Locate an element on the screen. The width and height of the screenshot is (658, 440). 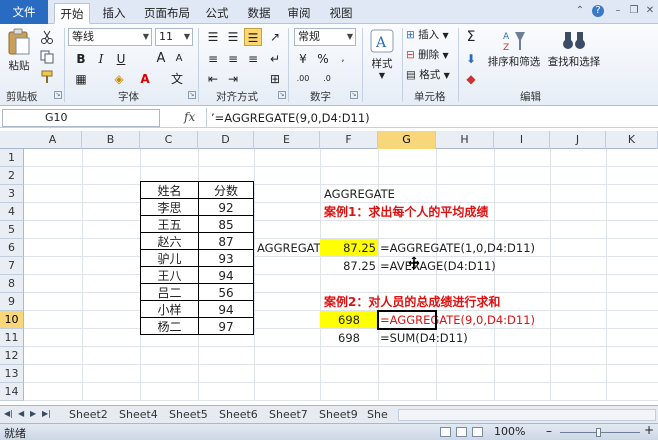
align-center-icon: ≡ is located at coordinates (233, 59).